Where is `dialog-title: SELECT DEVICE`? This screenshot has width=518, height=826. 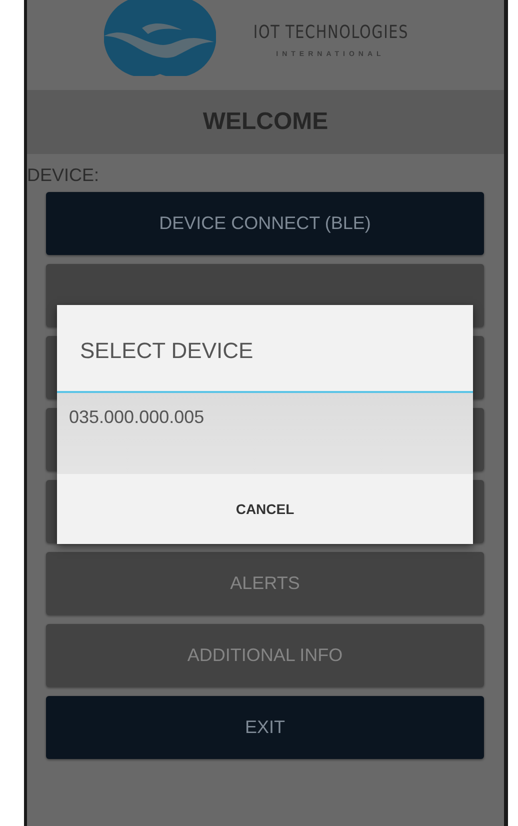 dialog-title: SELECT DEVICE is located at coordinates (166, 351).